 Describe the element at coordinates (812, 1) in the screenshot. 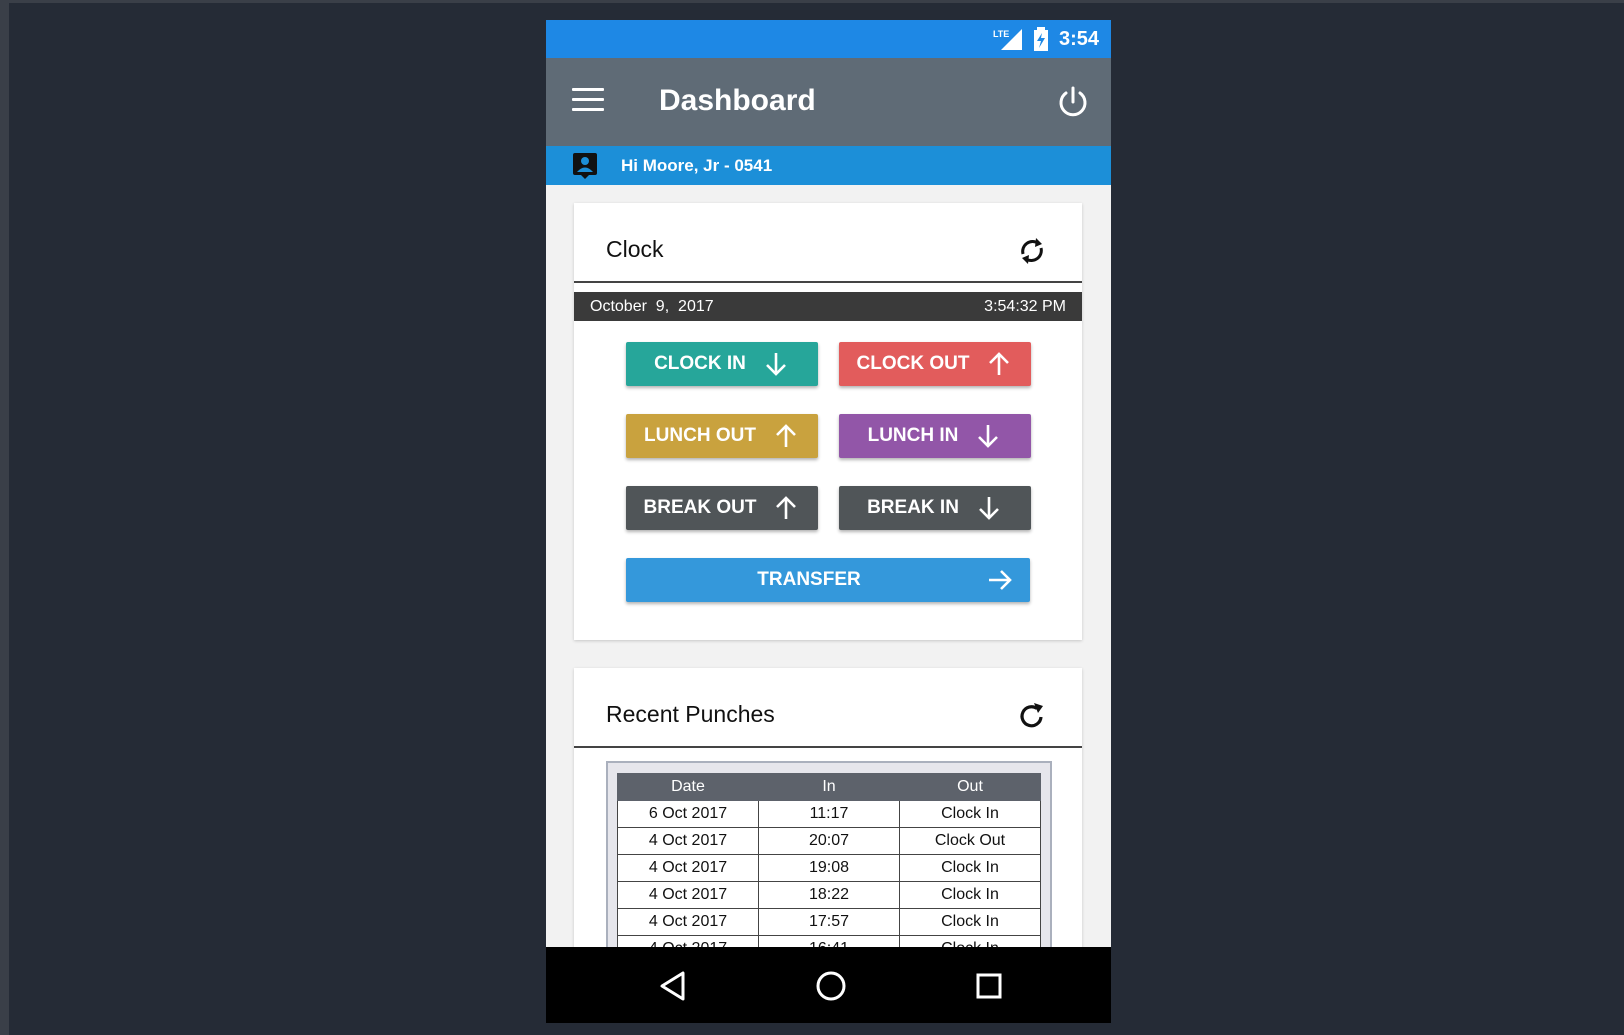

I see `top-edge-strip` at that location.